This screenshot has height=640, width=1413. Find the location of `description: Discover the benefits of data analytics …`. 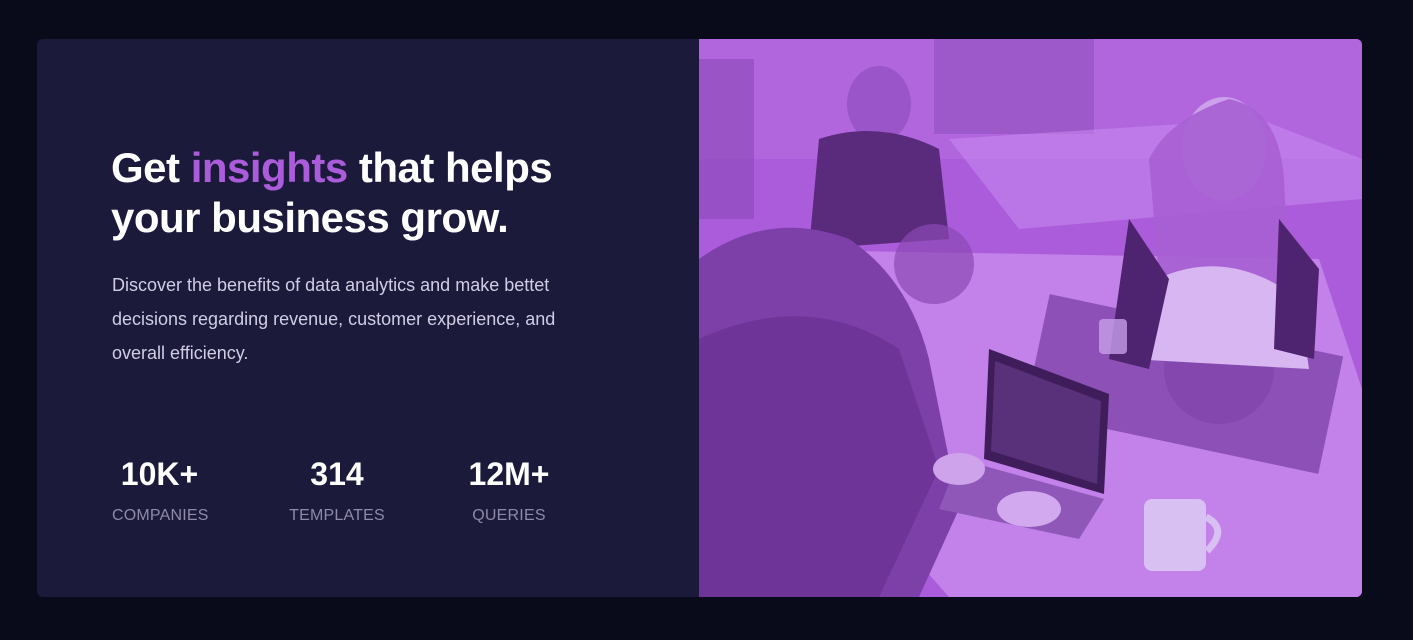

description: Discover the benefits of data analytics … is located at coordinates (334, 319).